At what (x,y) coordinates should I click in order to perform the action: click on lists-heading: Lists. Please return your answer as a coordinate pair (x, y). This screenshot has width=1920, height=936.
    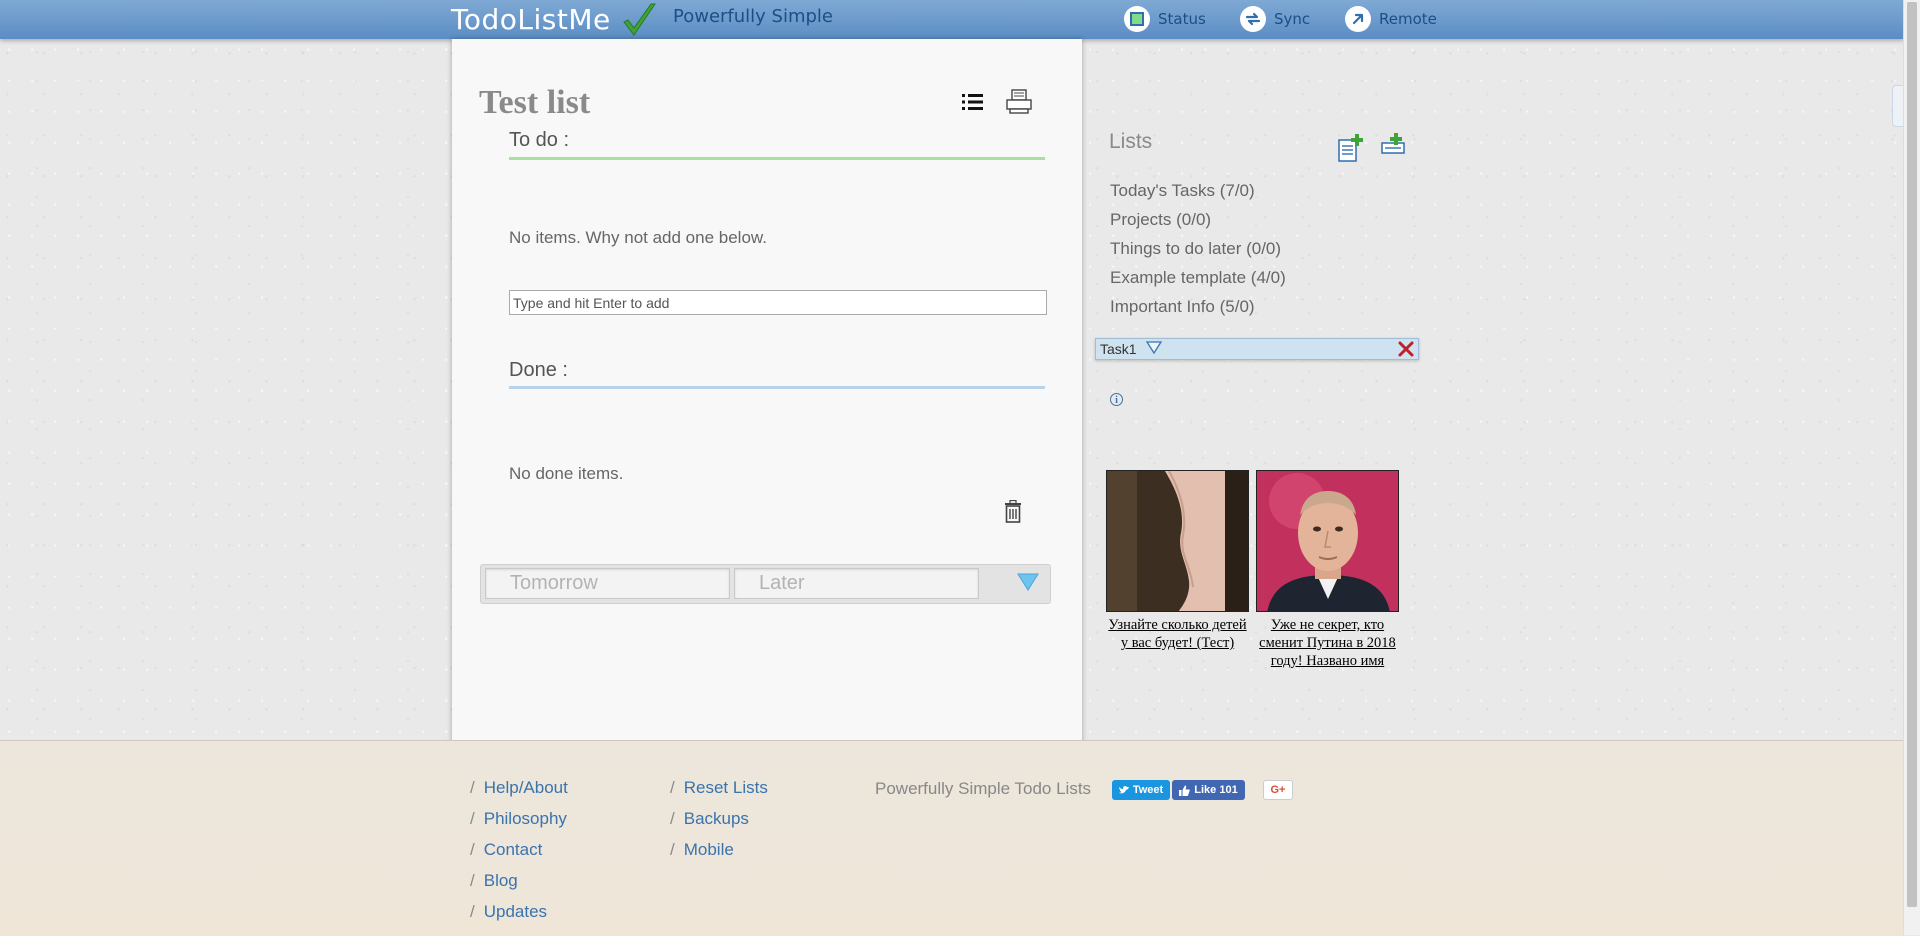
    Looking at the image, I should click on (1131, 141).